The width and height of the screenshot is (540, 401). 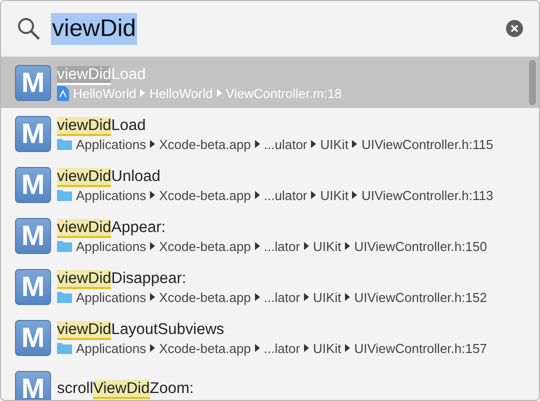 What do you see at coordinates (284, 93) in the screenshot?
I see `path-label: ViewController.m:18` at bounding box center [284, 93].